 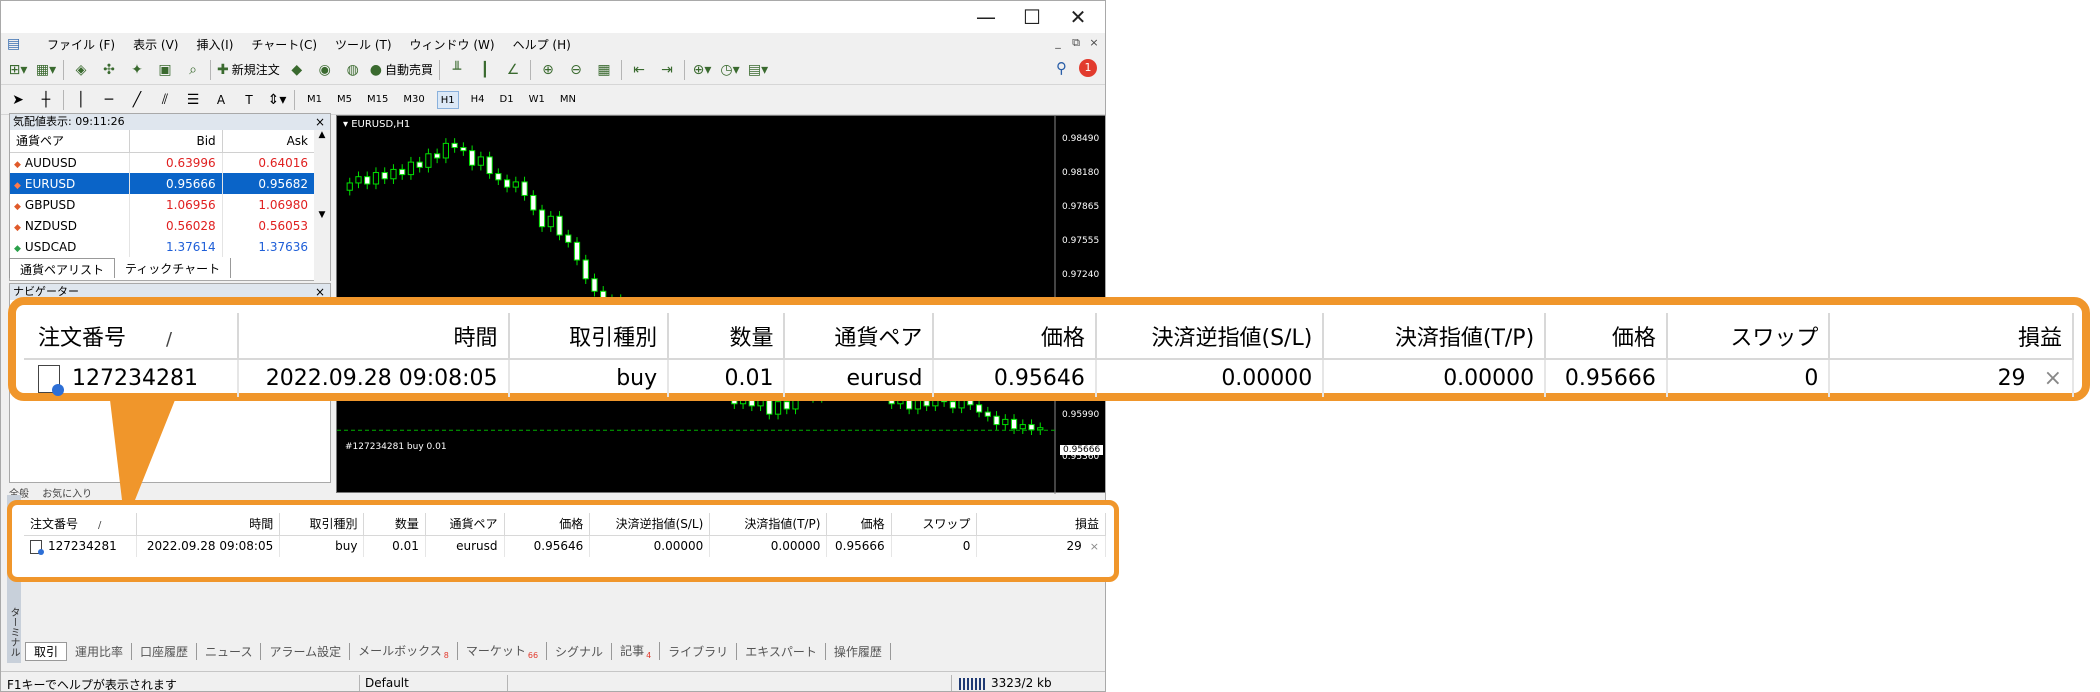 I want to click on column-header-label: 損益, so click(x=2039, y=338).